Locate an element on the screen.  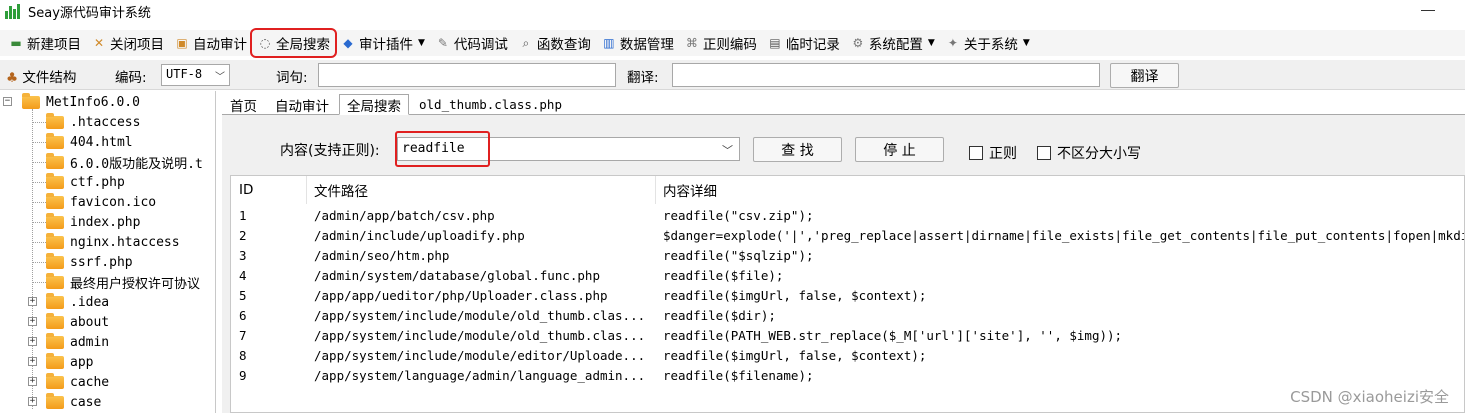
menu-item-temp-record: ▤ 临时记录 is located at coordinates (803, 43).